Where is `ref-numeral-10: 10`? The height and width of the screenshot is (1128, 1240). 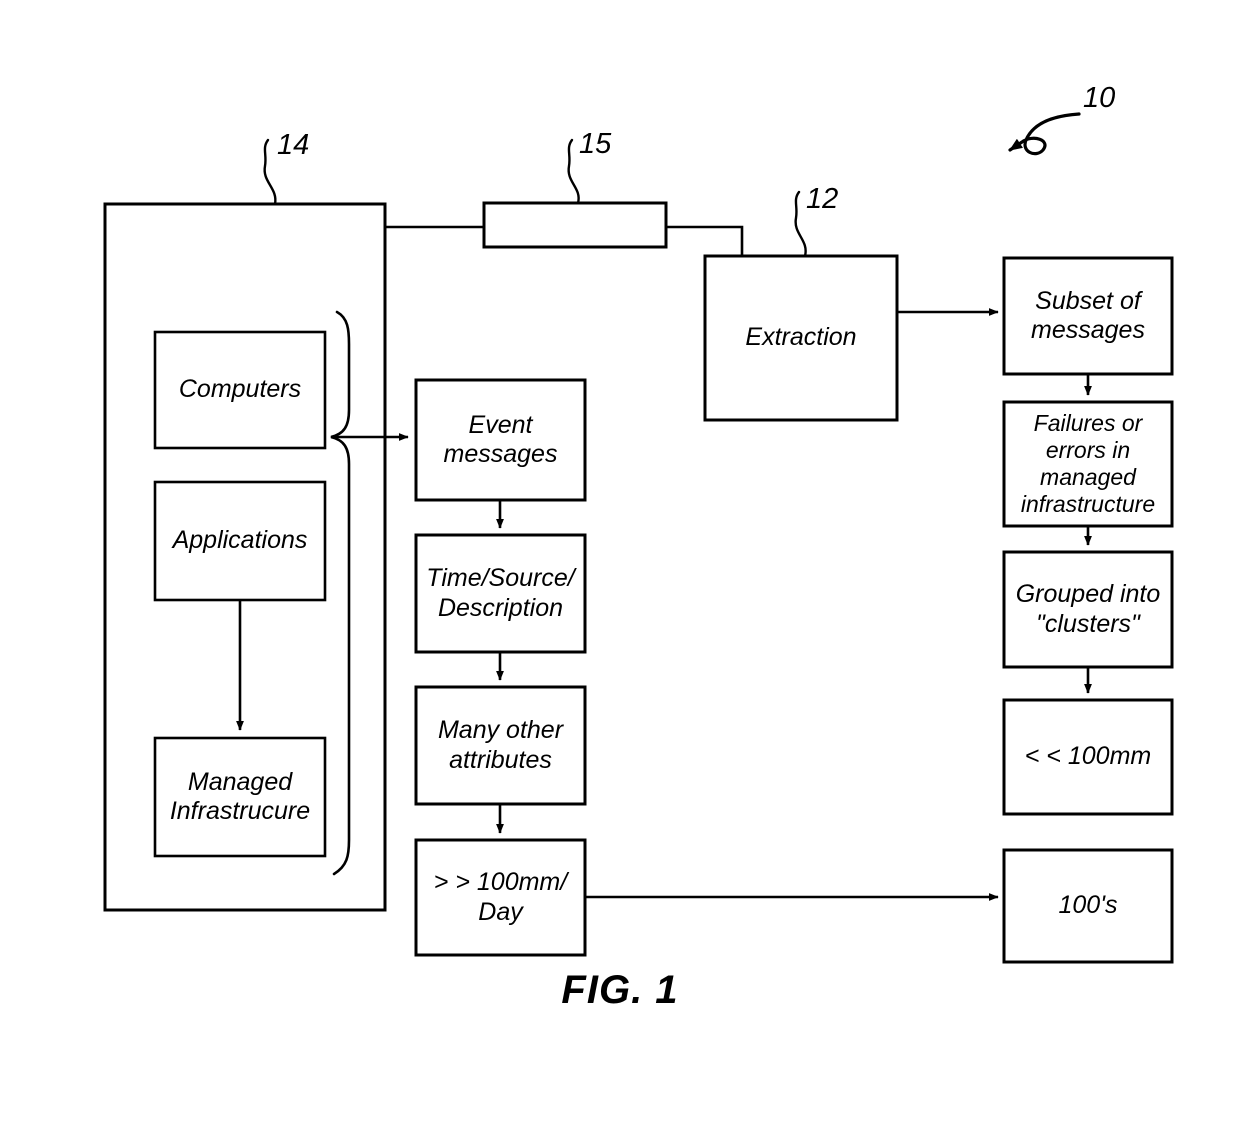 ref-numeral-10: 10 is located at coordinates (1099, 98).